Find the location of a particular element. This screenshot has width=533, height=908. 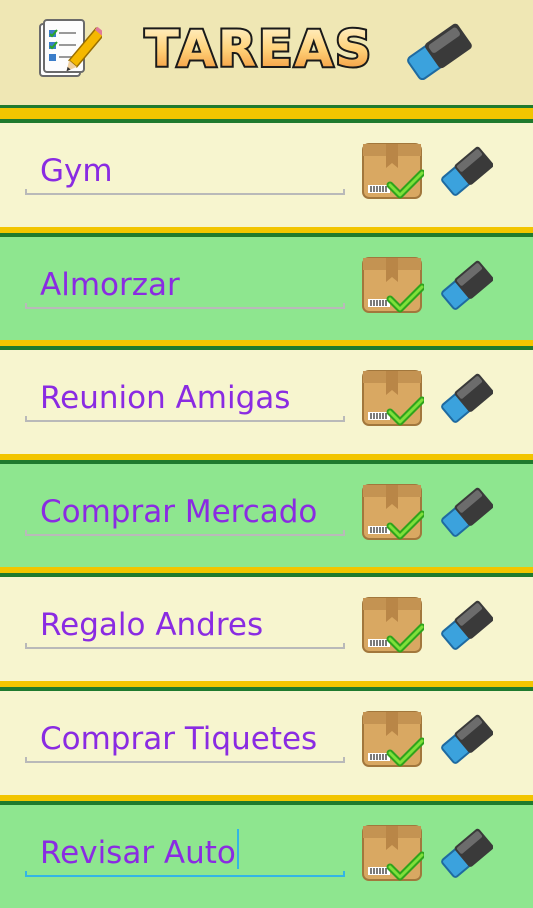

app-title: TAREAS is located at coordinates (258, 49).